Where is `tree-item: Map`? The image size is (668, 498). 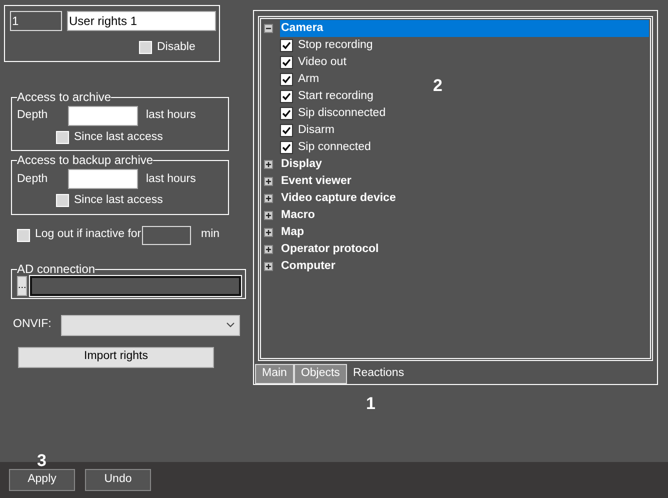 tree-item: Map is located at coordinates (464, 232).